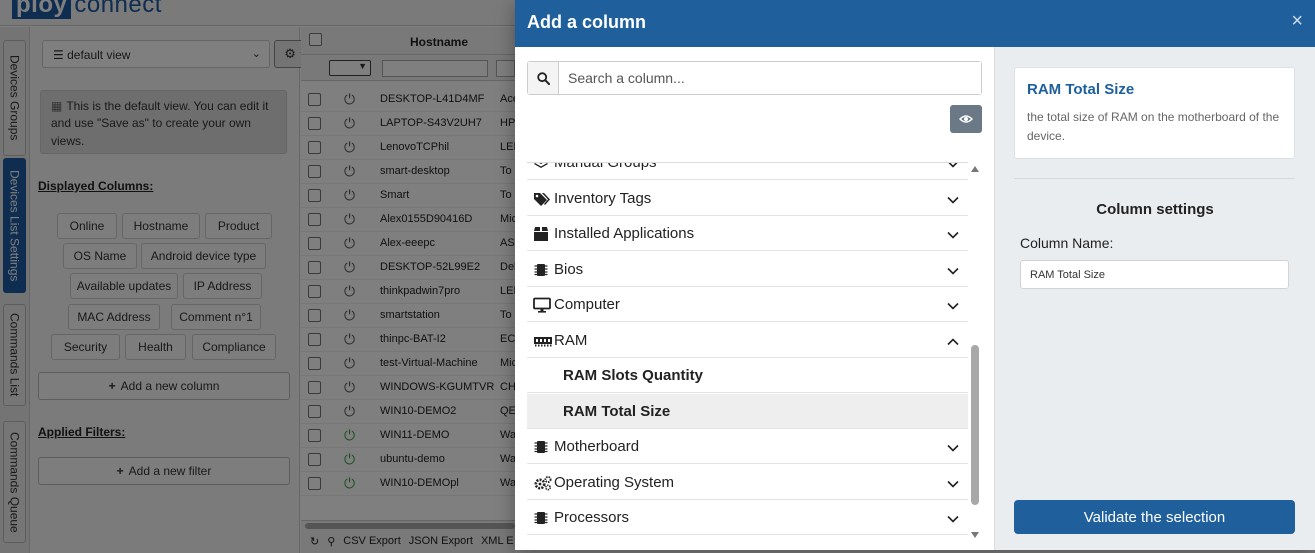  Describe the element at coordinates (605, 166) in the screenshot. I see `category-label: Manual Groups` at that location.